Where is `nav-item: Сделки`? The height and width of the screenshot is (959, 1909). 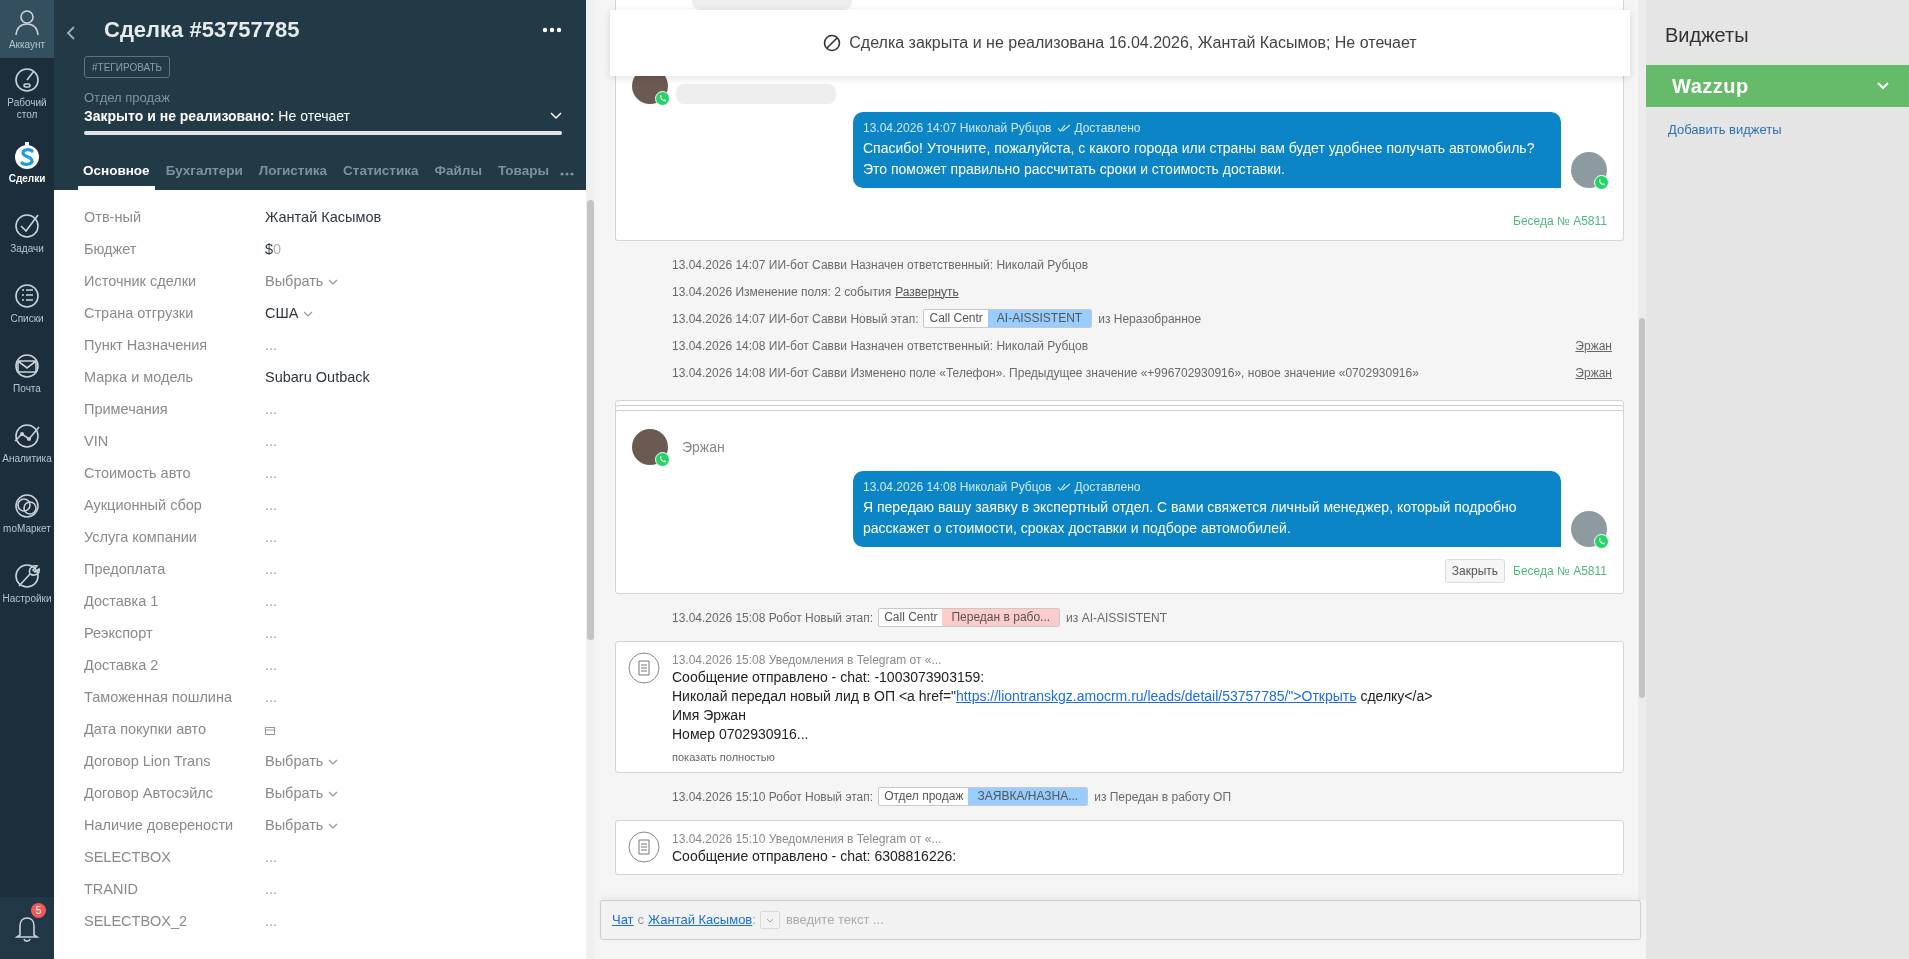
nav-item: Сделки is located at coordinates (27, 163).